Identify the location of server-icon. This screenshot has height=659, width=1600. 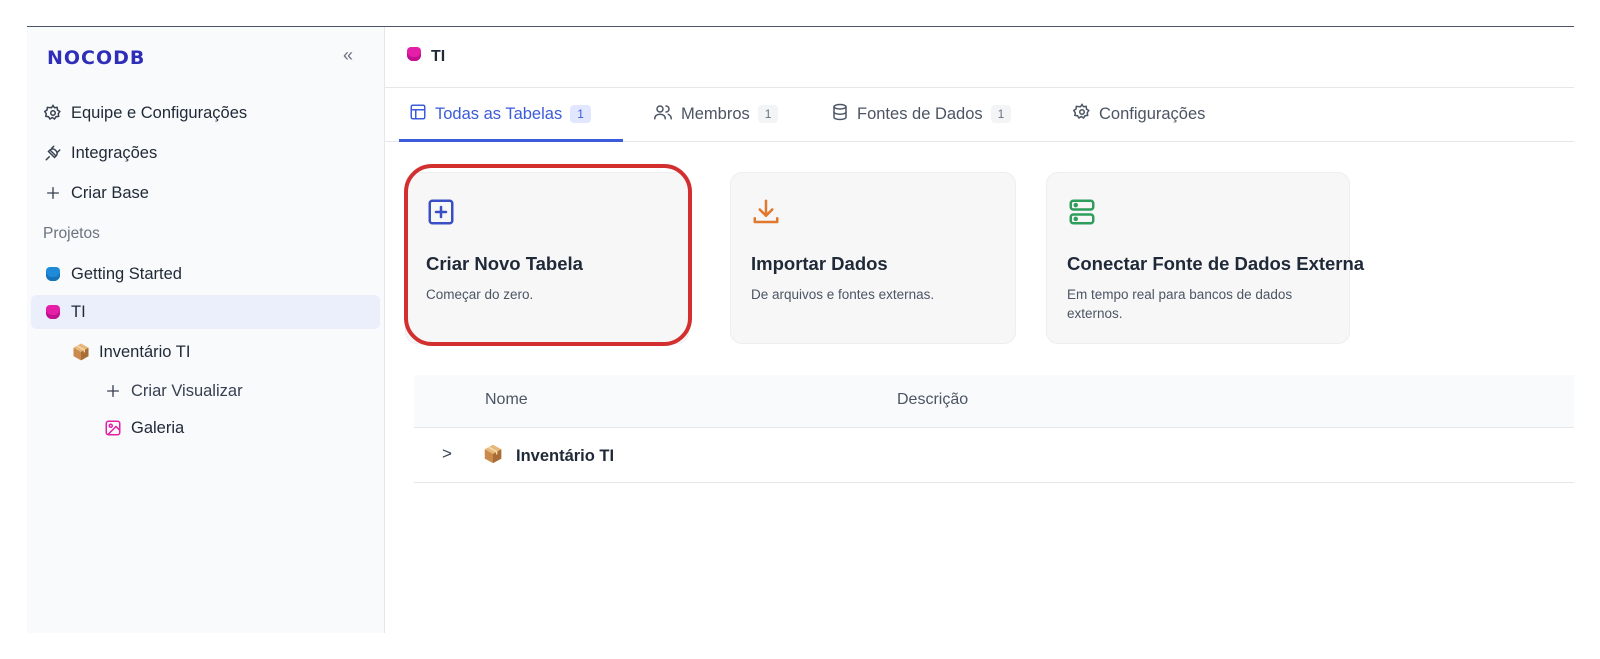
(1082, 212).